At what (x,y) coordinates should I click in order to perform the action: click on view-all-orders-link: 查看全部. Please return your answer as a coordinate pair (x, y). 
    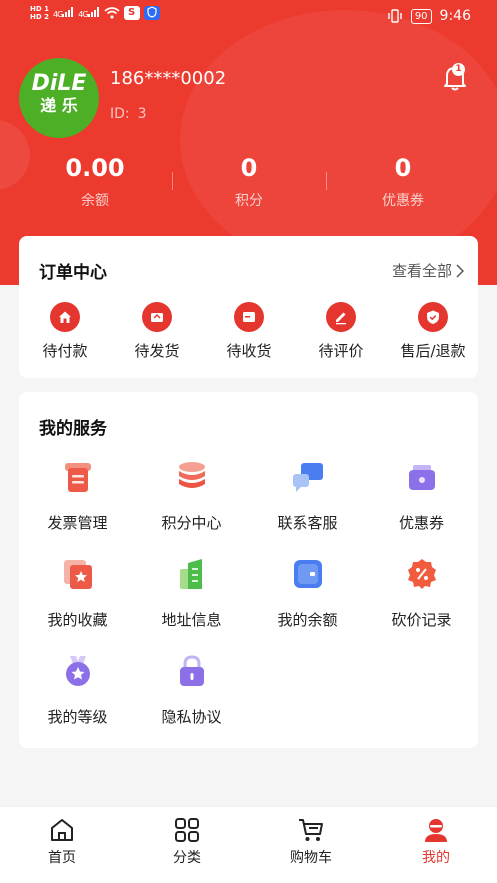
    Looking at the image, I should click on (428, 270).